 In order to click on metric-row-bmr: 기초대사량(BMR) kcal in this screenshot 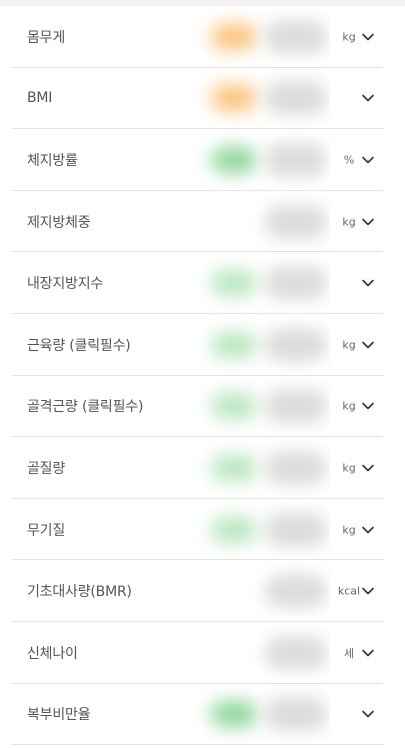, I will do `click(202, 591)`.